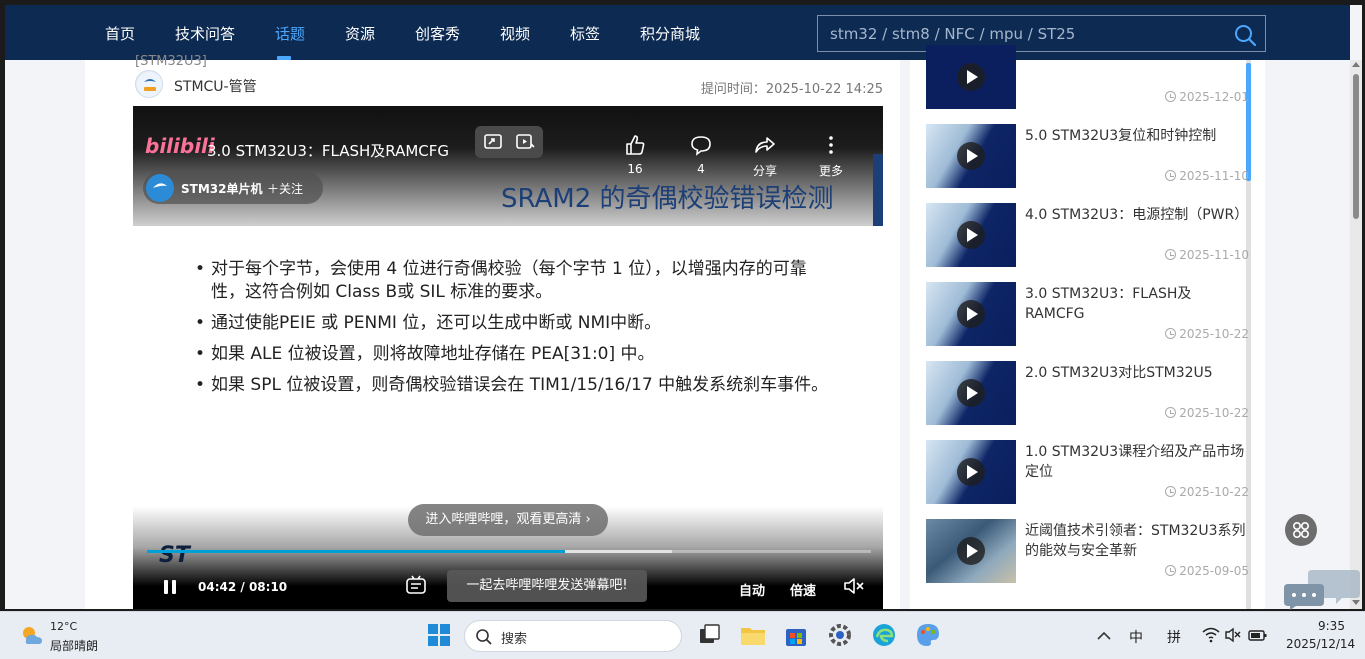  What do you see at coordinates (416, 585) in the screenshot?
I see `danmaku-toggle-icon` at bounding box center [416, 585].